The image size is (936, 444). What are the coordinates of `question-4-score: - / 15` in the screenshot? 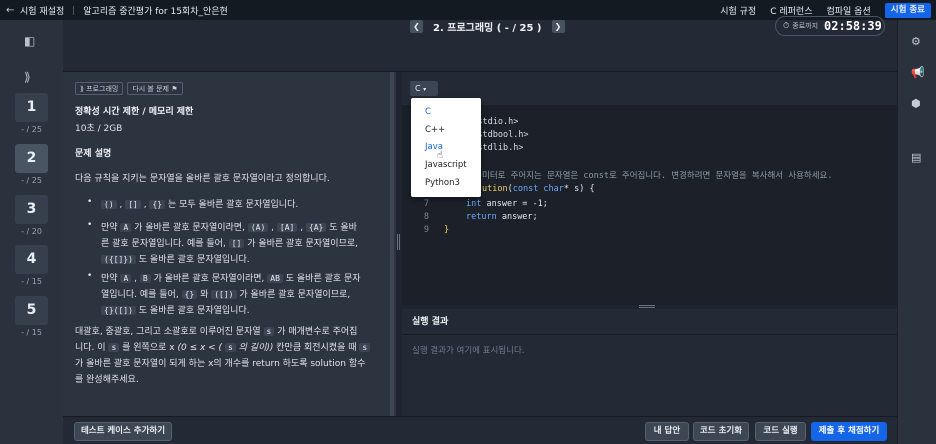 It's located at (31, 281).